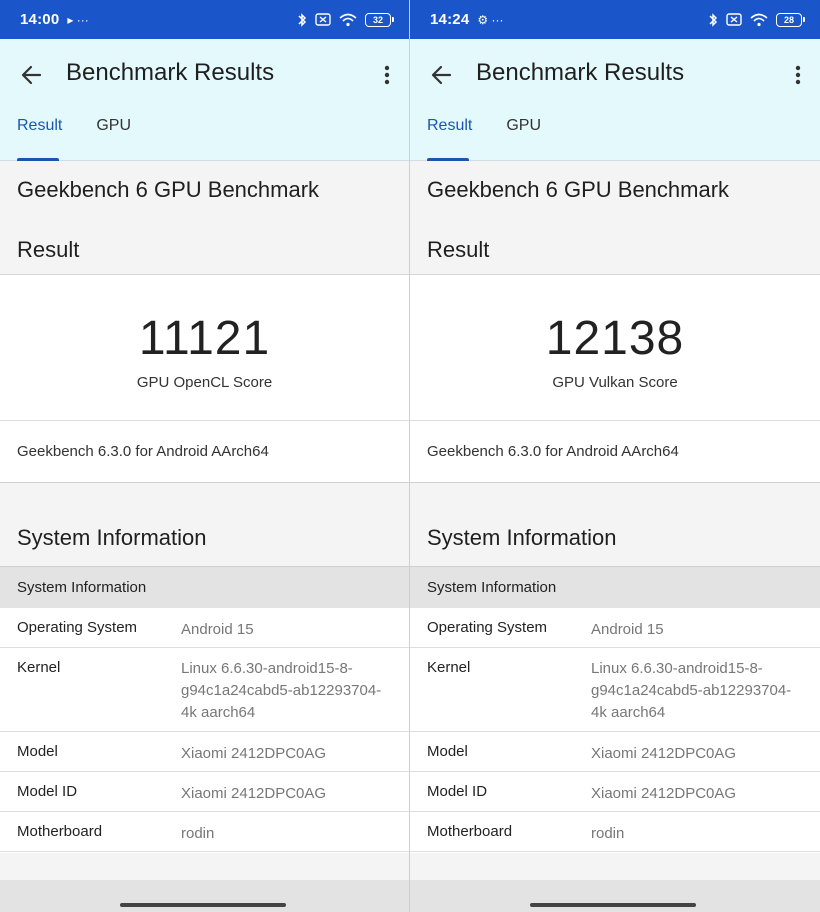 This screenshot has width=820, height=912. Describe the element at coordinates (204, 19) in the screenshot. I see `status-bar: 14:00 ▸ ··· 32` at that location.